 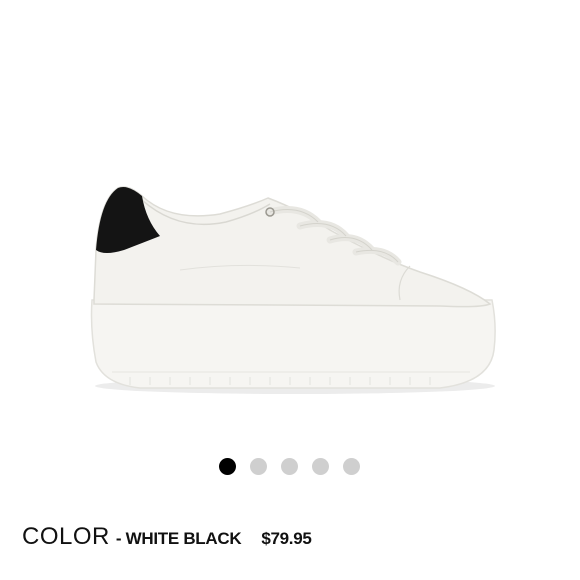 I want to click on color-label: COLOR, so click(x=66, y=536).